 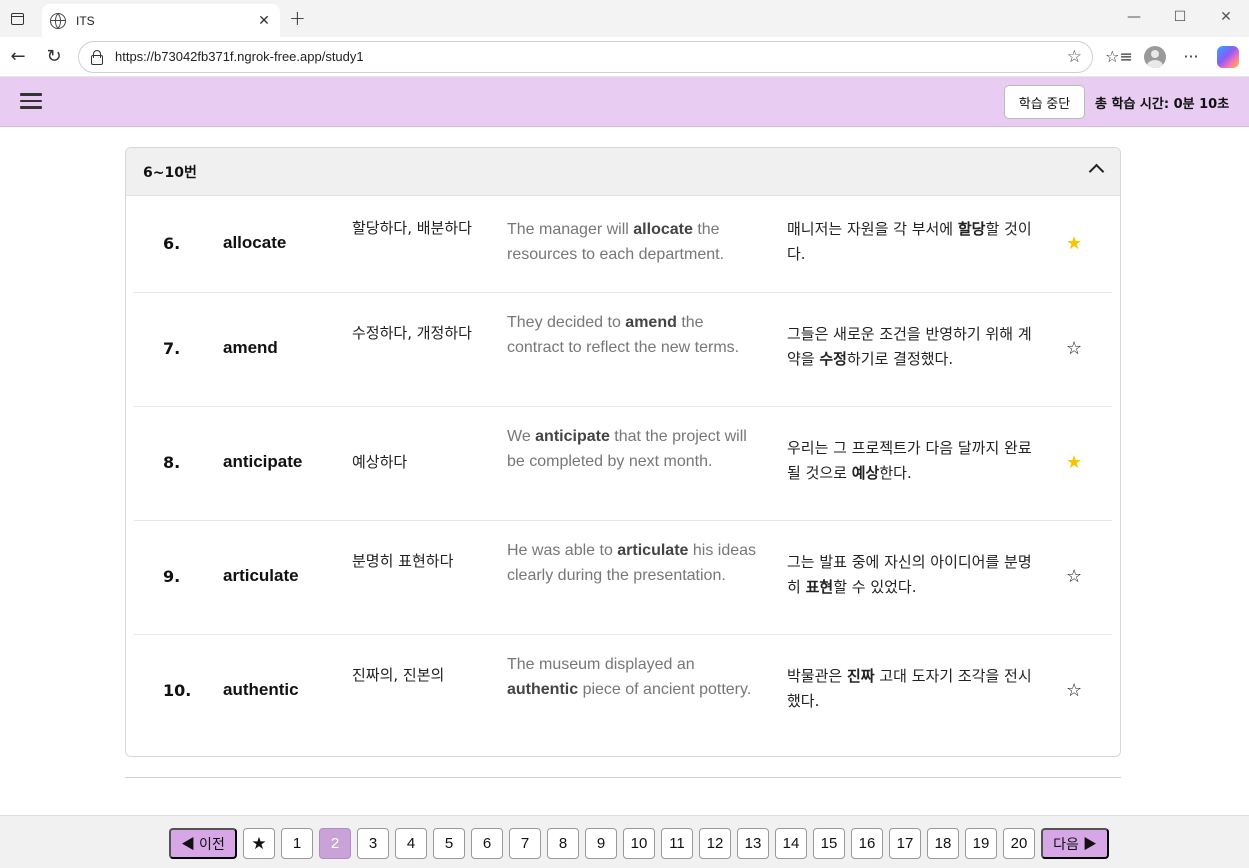 I want to click on korean-translation: 매니저는 자원을 각 부서에 할당할 것이다., so click(x=912, y=242).